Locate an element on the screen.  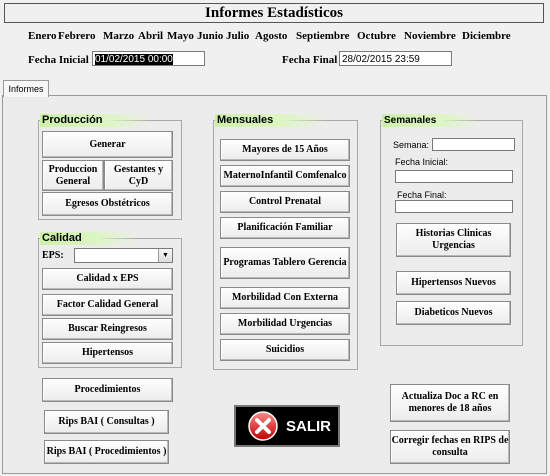
semana-label: Semana: is located at coordinates (411, 145).